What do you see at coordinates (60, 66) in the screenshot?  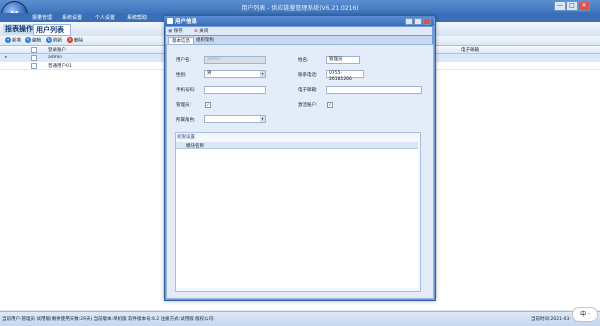 I see `cell-account: 普通用户01` at bounding box center [60, 66].